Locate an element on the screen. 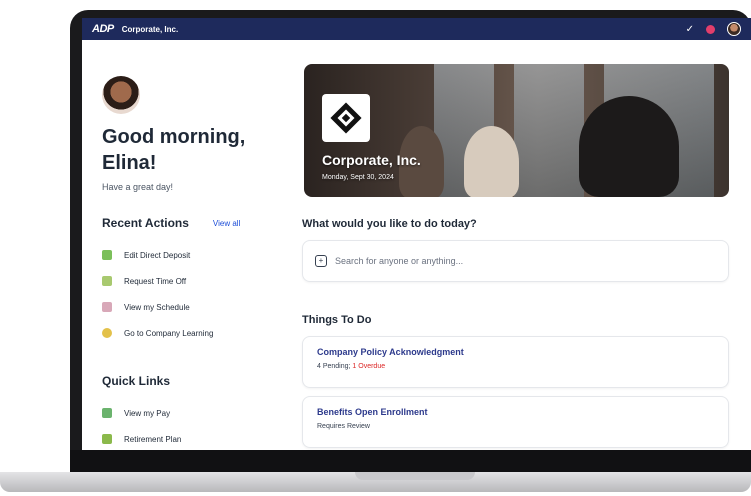  recent-action-edit-direct-deposit: Edit Direct Deposit is located at coordinates (192, 255).